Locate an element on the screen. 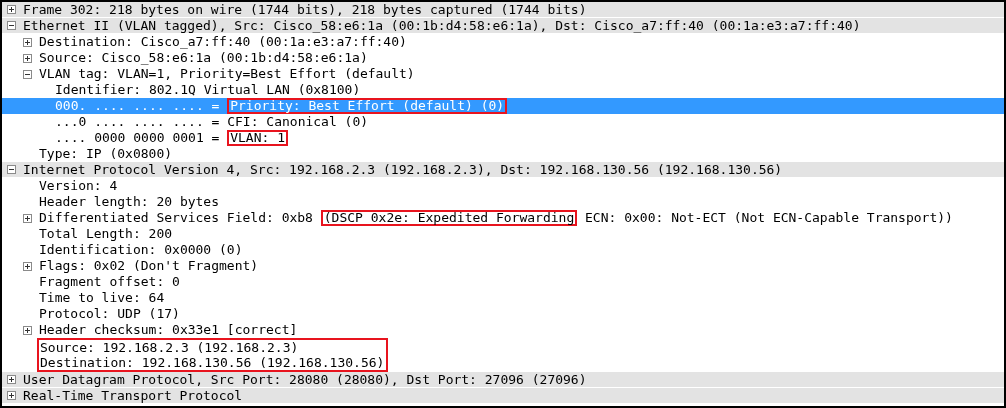  tree-row: Header length: 20 bytes is located at coordinates (503, 202).